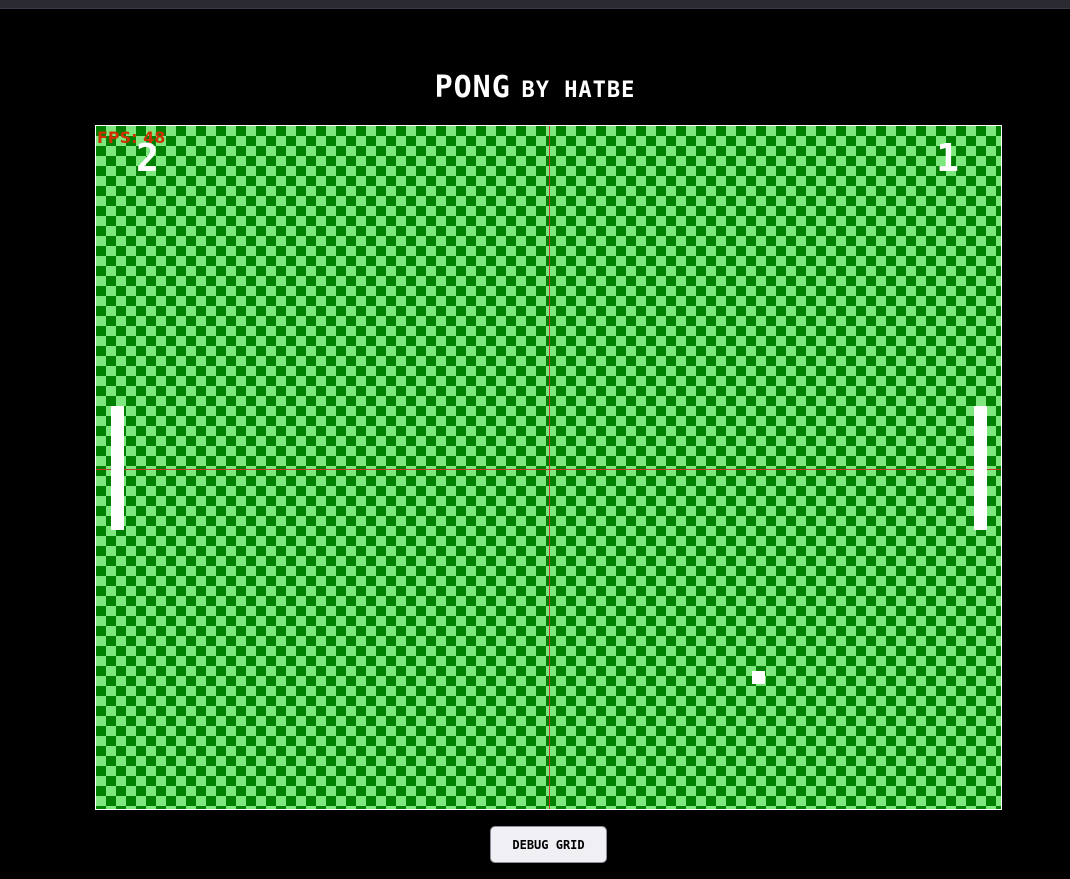 This screenshot has width=1070, height=879. I want to click on debug-grid-horizontal-line, so click(548, 469).